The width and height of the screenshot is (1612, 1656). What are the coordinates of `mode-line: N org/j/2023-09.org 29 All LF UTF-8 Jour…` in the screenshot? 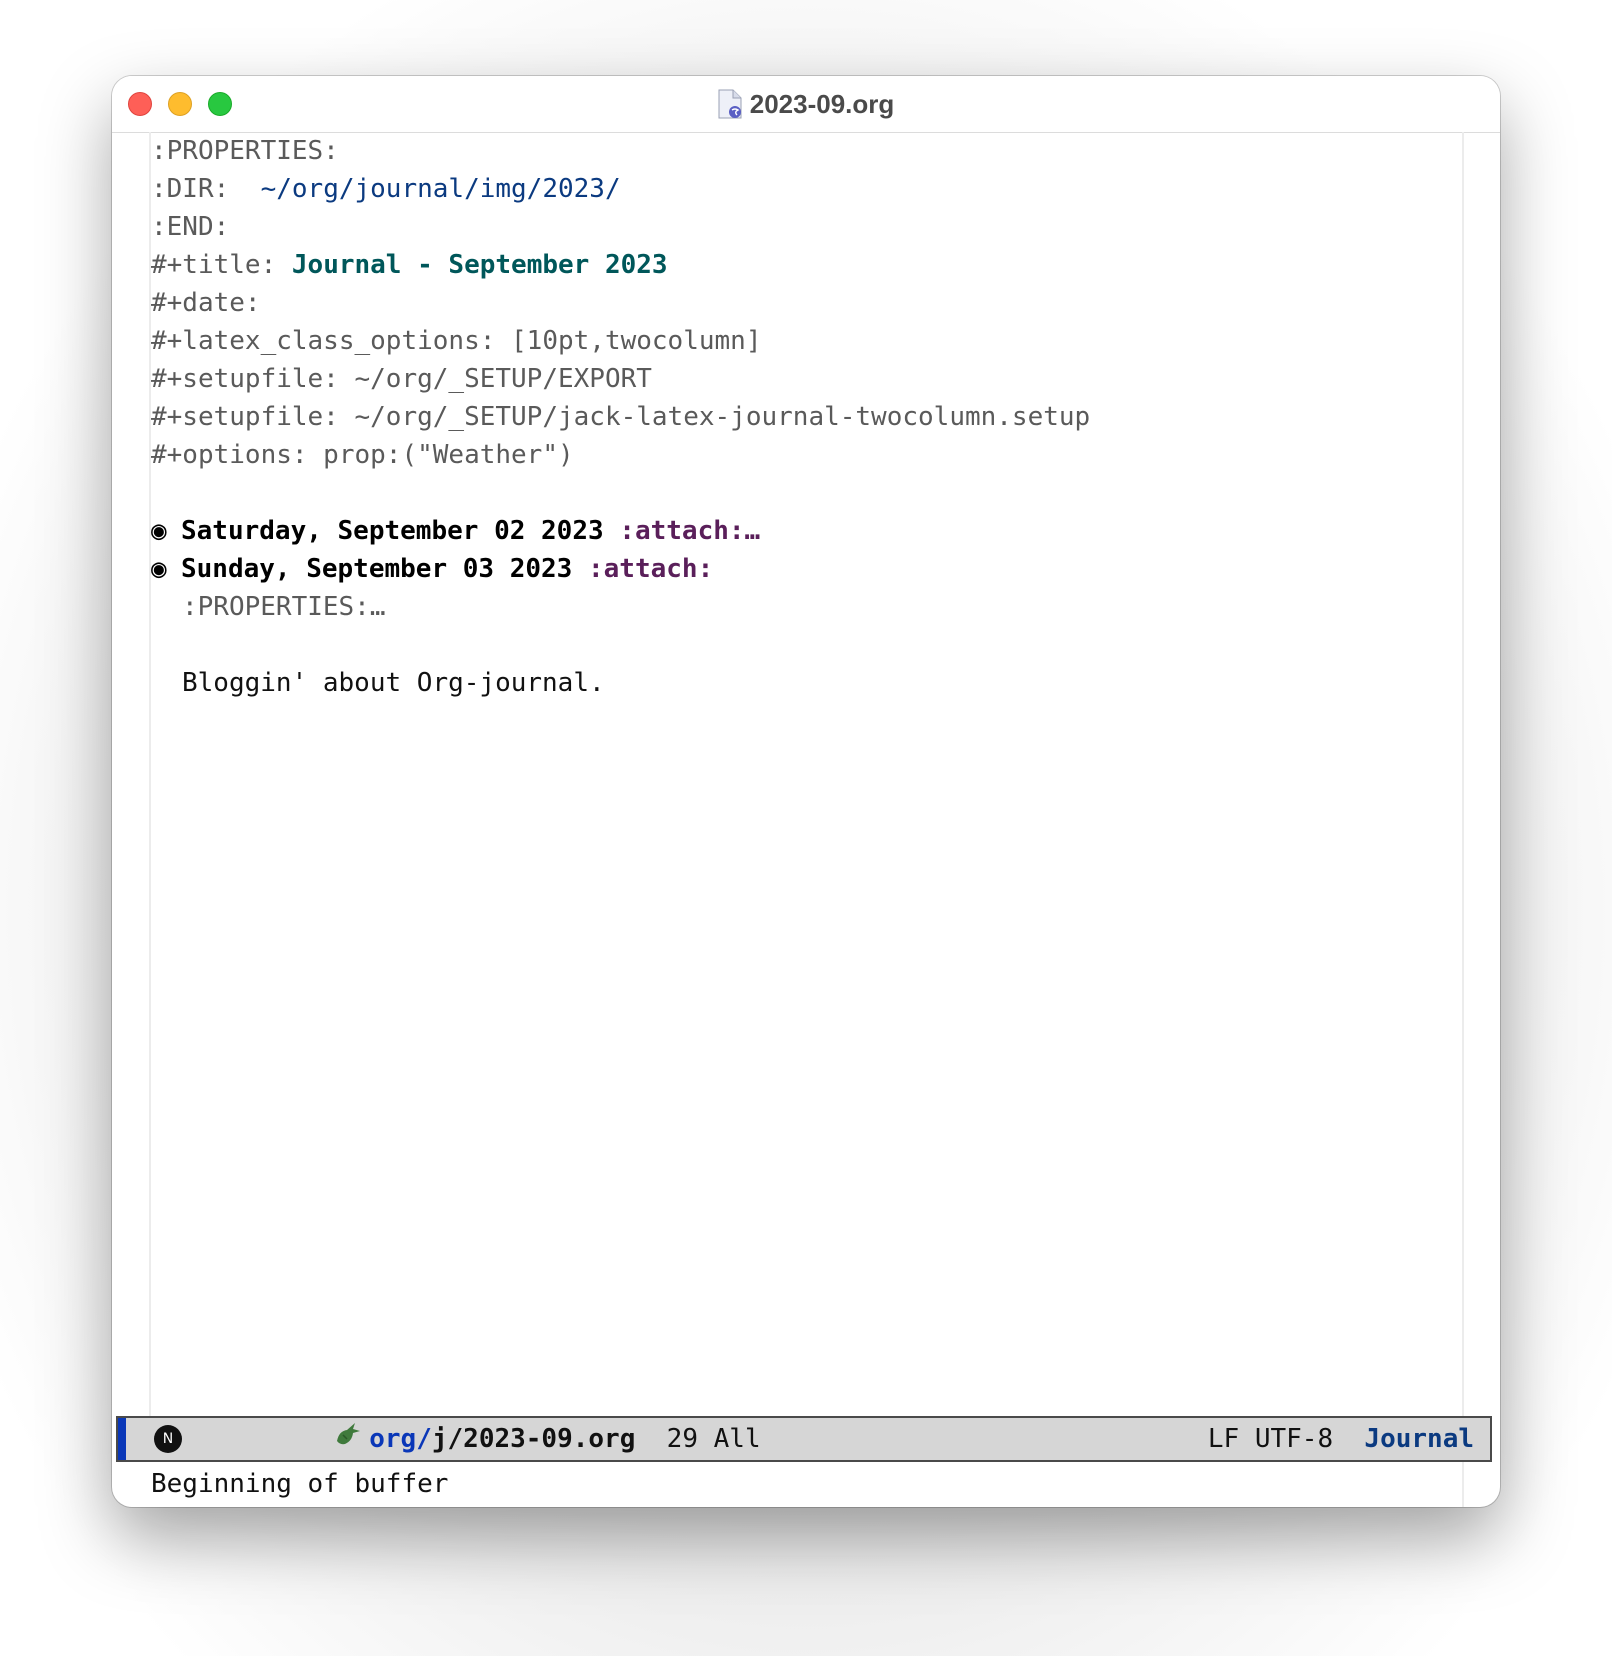 It's located at (804, 1439).